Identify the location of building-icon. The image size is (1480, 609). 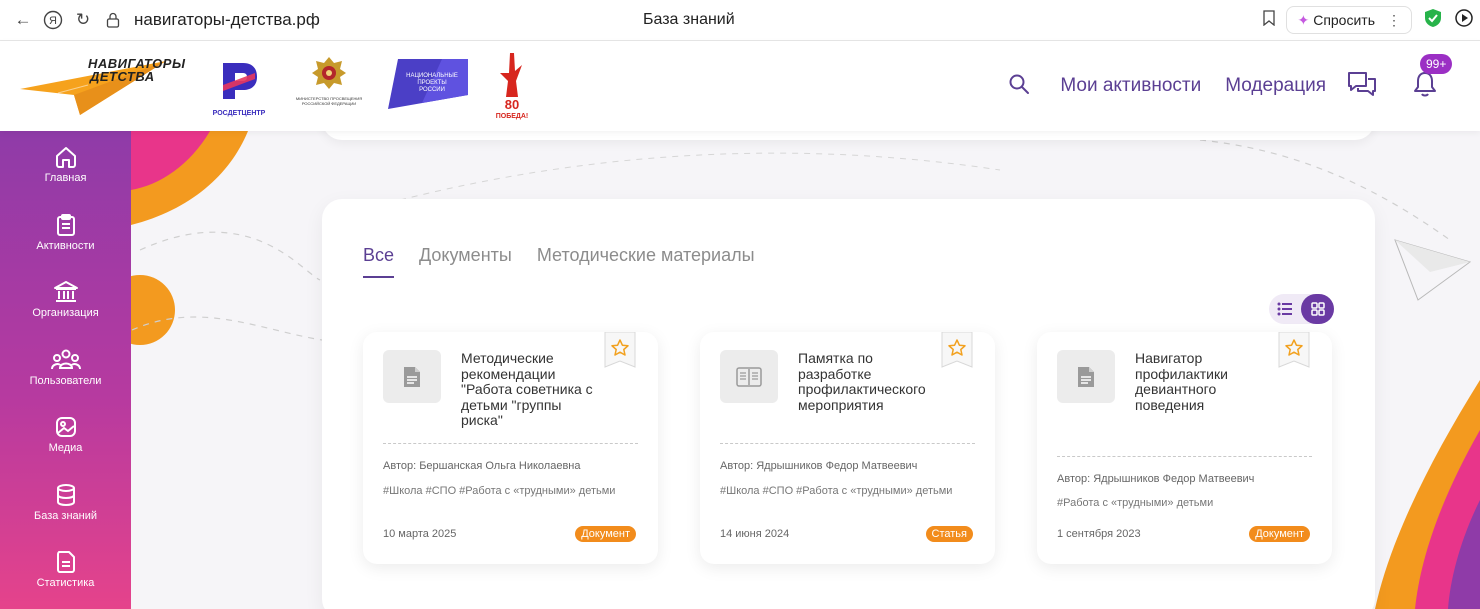
(65, 292).